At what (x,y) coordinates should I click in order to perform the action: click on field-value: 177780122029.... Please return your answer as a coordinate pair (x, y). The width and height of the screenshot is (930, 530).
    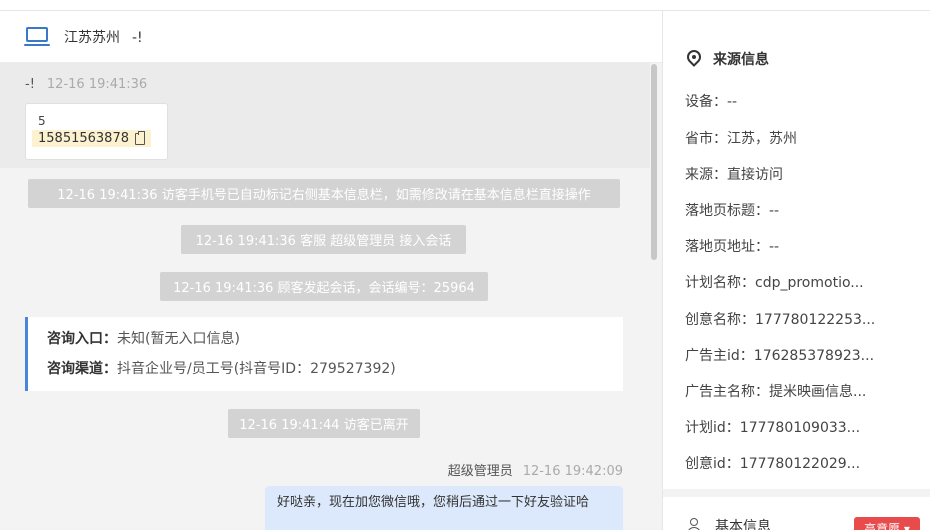
    Looking at the image, I should click on (800, 464).